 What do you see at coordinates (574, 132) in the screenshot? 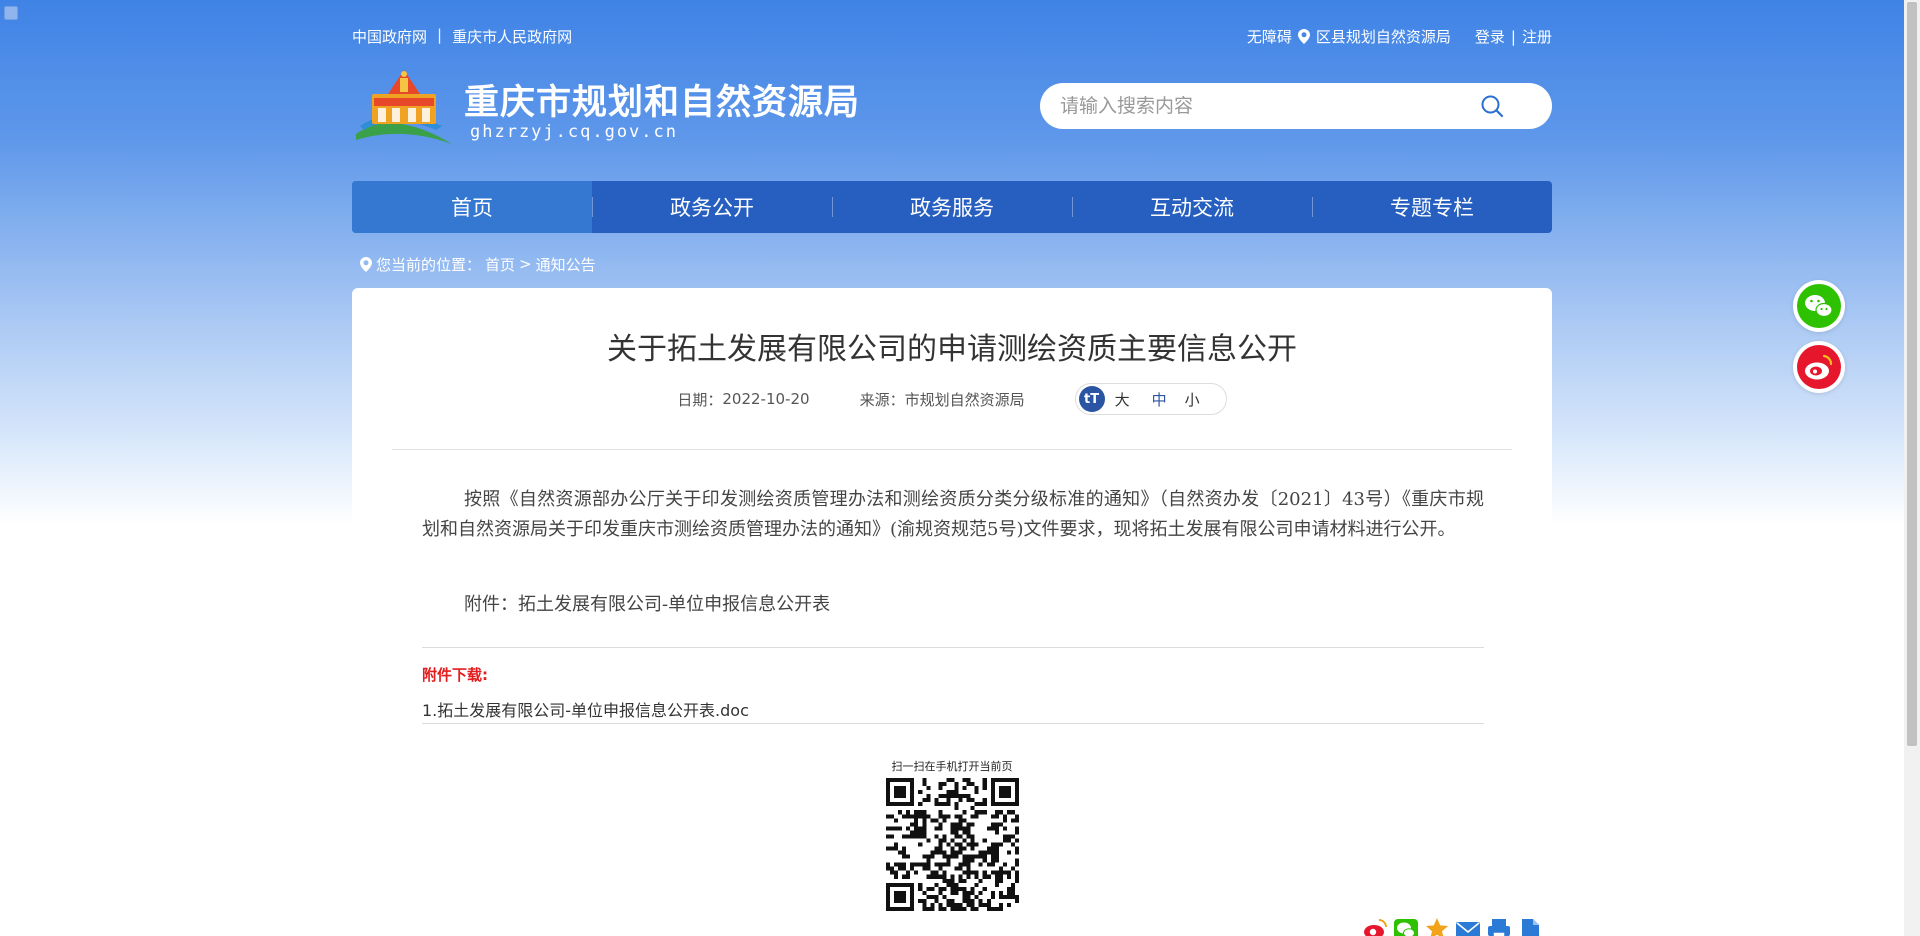
I see `site-domain: ghzrzyj.cq.gov.cn` at bounding box center [574, 132].